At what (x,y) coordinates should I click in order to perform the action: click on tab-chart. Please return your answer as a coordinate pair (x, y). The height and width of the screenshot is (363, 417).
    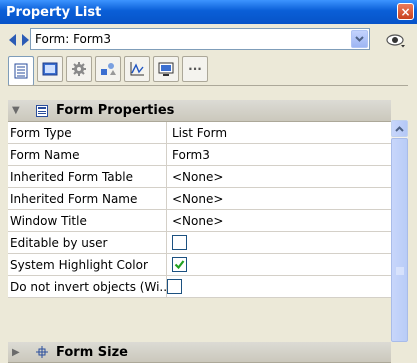
    Looking at the image, I should click on (137, 69).